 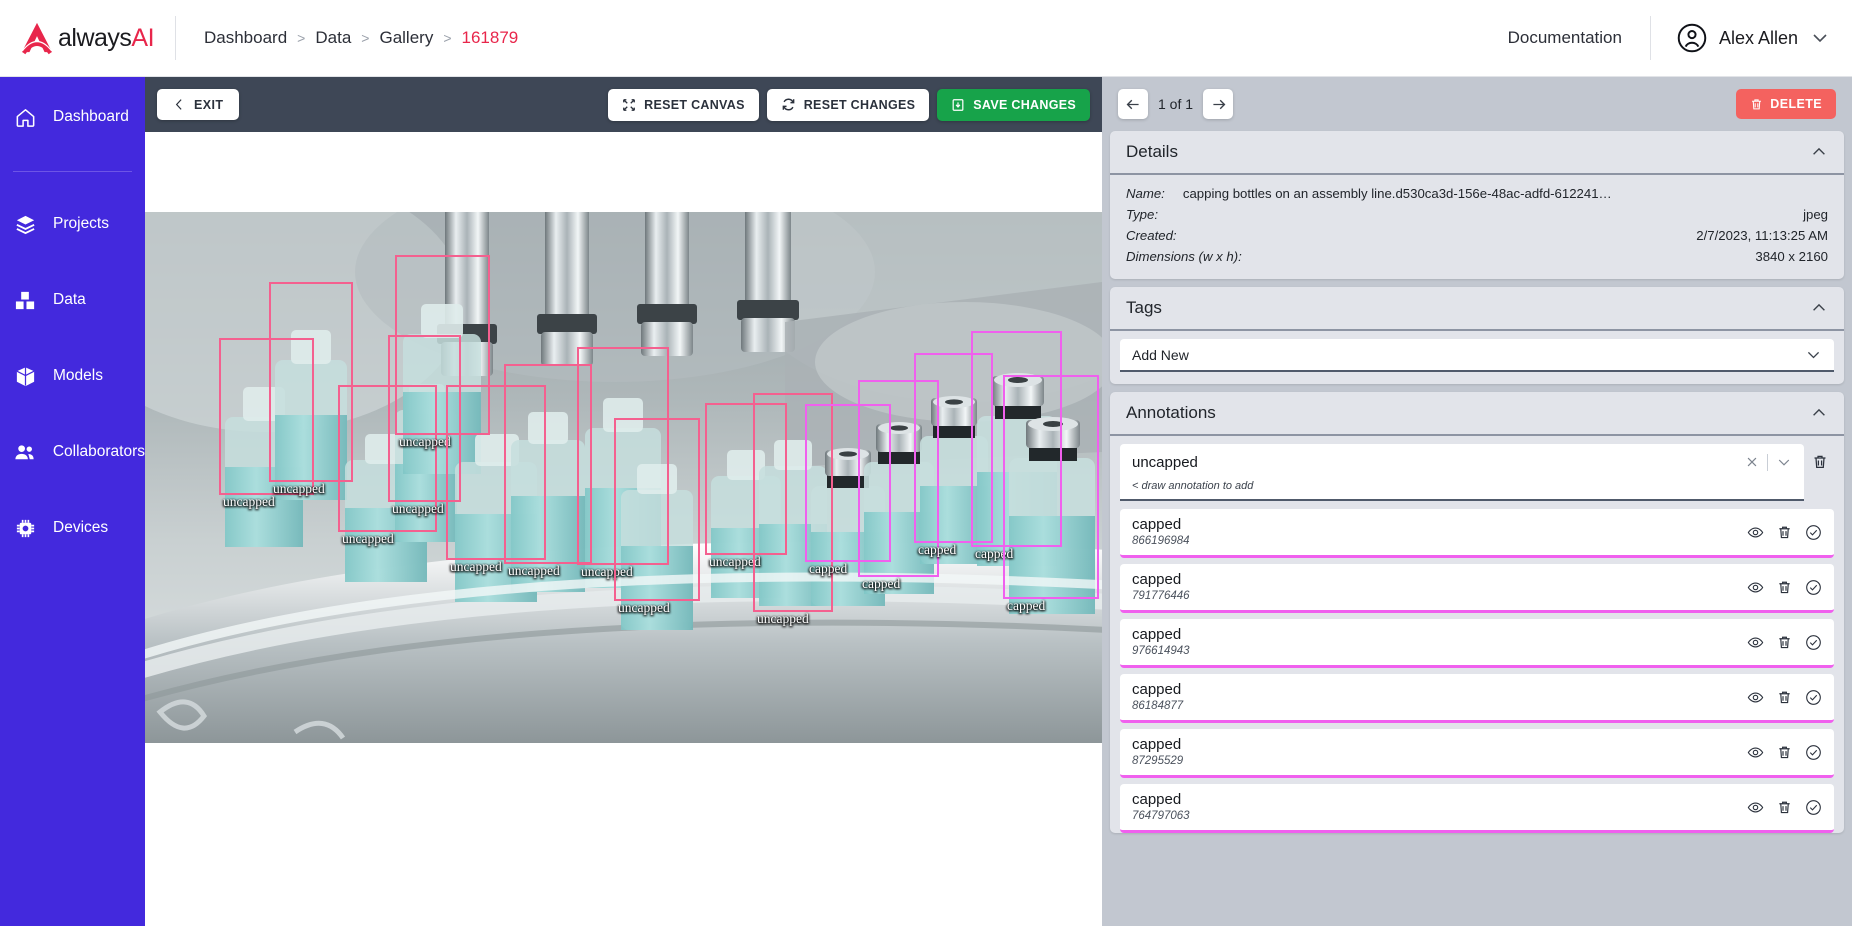 I want to click on cube-icon, so click(x=25, y=376).